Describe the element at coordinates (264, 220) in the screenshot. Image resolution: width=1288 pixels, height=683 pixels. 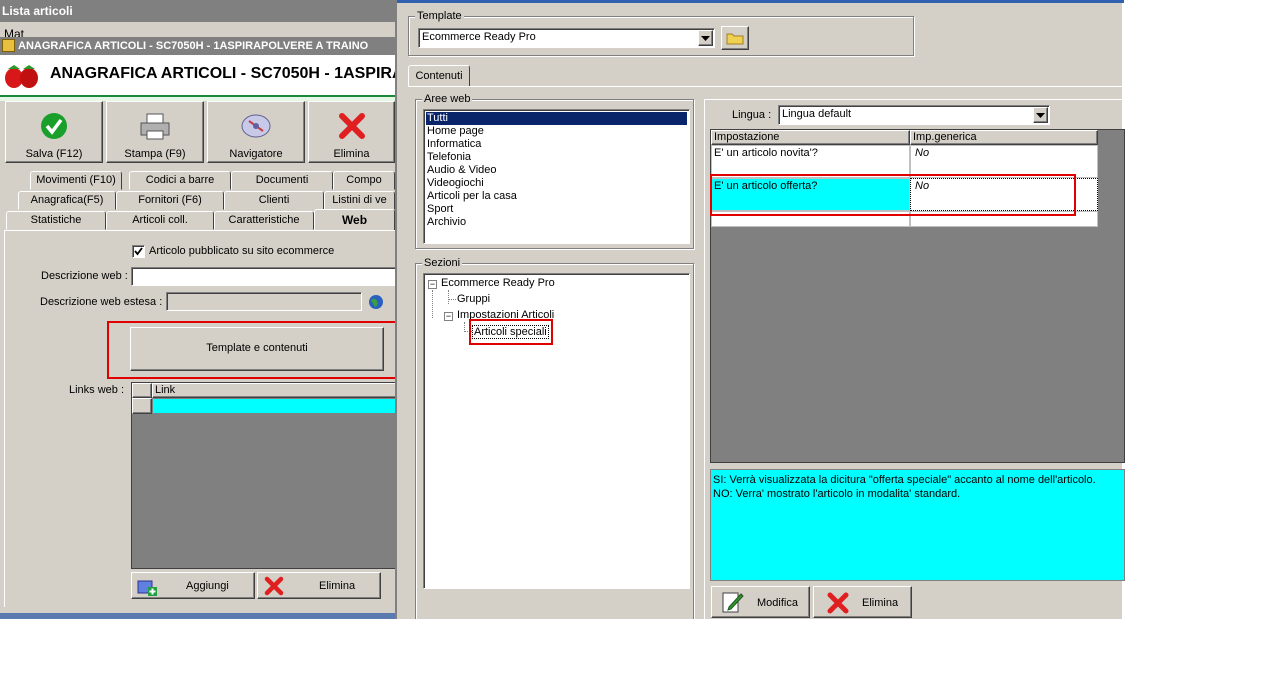
I see `tab-caratteristiche: Caratteristiche` at that location.